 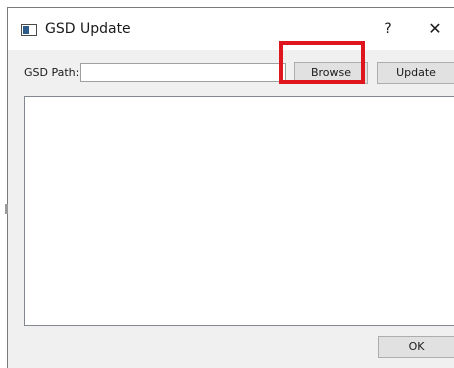 What do you see at coordinates (415, 73) in the screenshot?
I see `update-button: Update` at bounding box center [415, 73].